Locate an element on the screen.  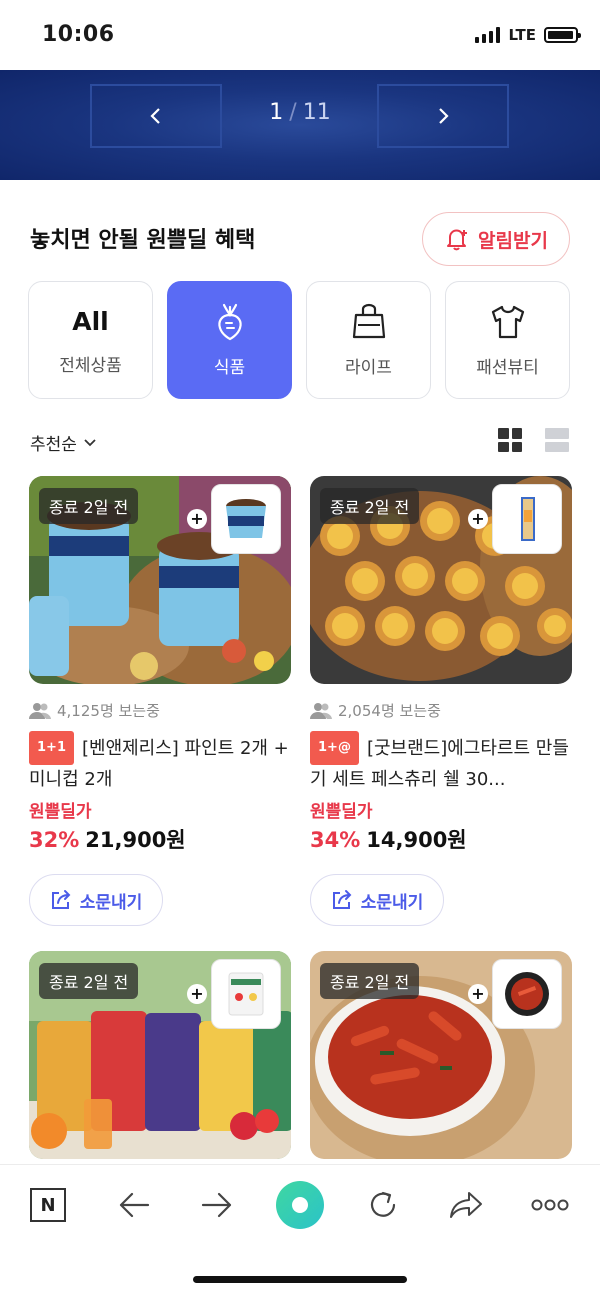
price-row: 34% 14,900원 is located at coordinates (441, 839).